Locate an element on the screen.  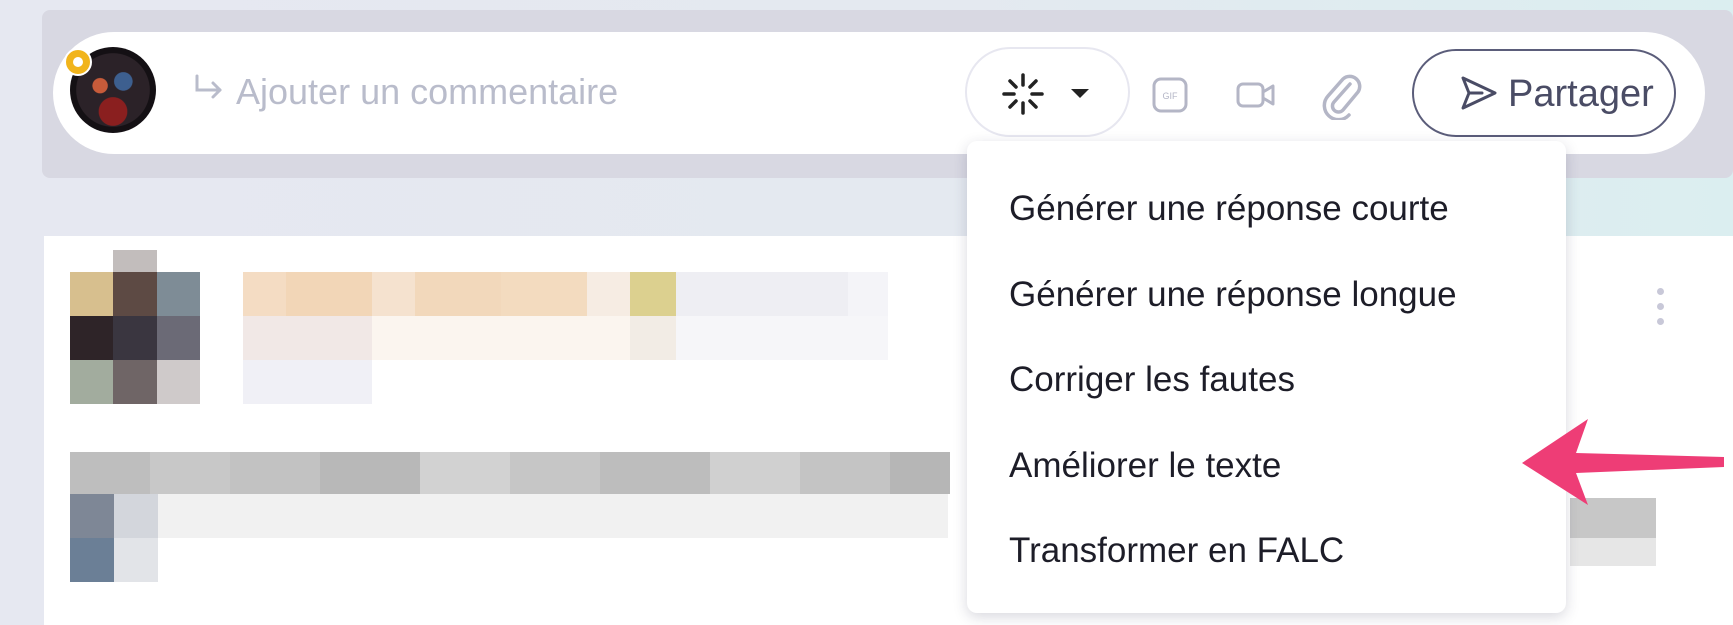
paperclip-icon is located at coordinates (1341, 95).